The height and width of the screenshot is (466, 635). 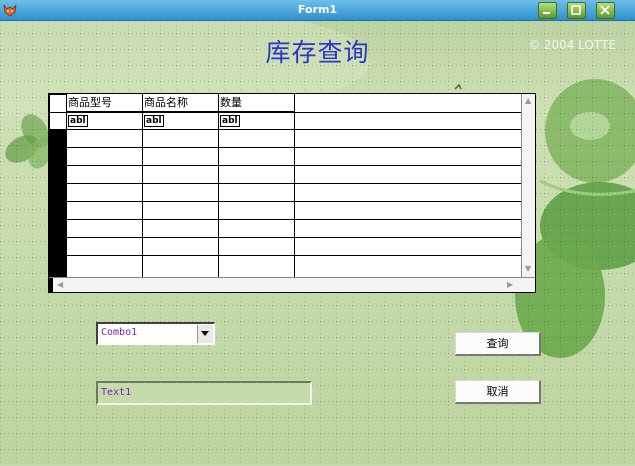 I want to click on dropdown-button, so click(x=205, y=334).